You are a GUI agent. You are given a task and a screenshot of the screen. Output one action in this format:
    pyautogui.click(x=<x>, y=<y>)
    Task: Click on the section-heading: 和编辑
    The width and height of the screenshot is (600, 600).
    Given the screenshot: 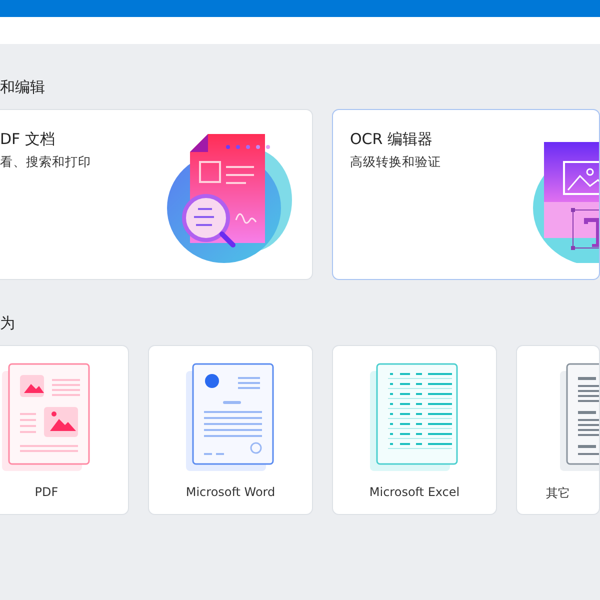 What is the action you would take?
    pyautogui.click(x=22, y=87)
    